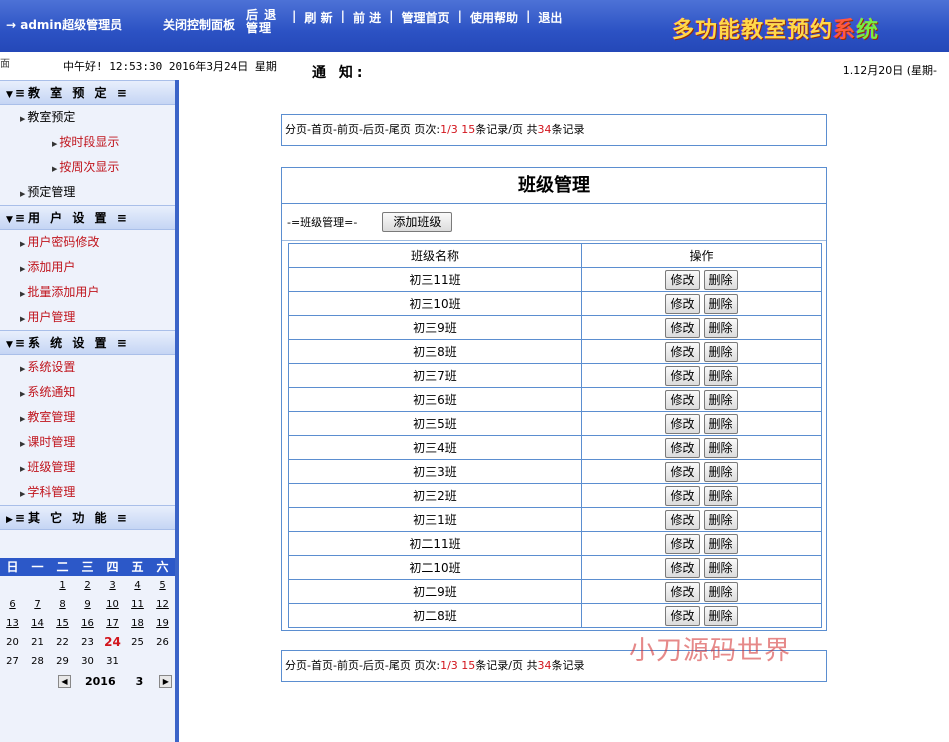 This screenshot has height=742, width=949. Describe the element at coordinates (137, 623) in the screenshot. I see `calendar-day: 18` at that location.